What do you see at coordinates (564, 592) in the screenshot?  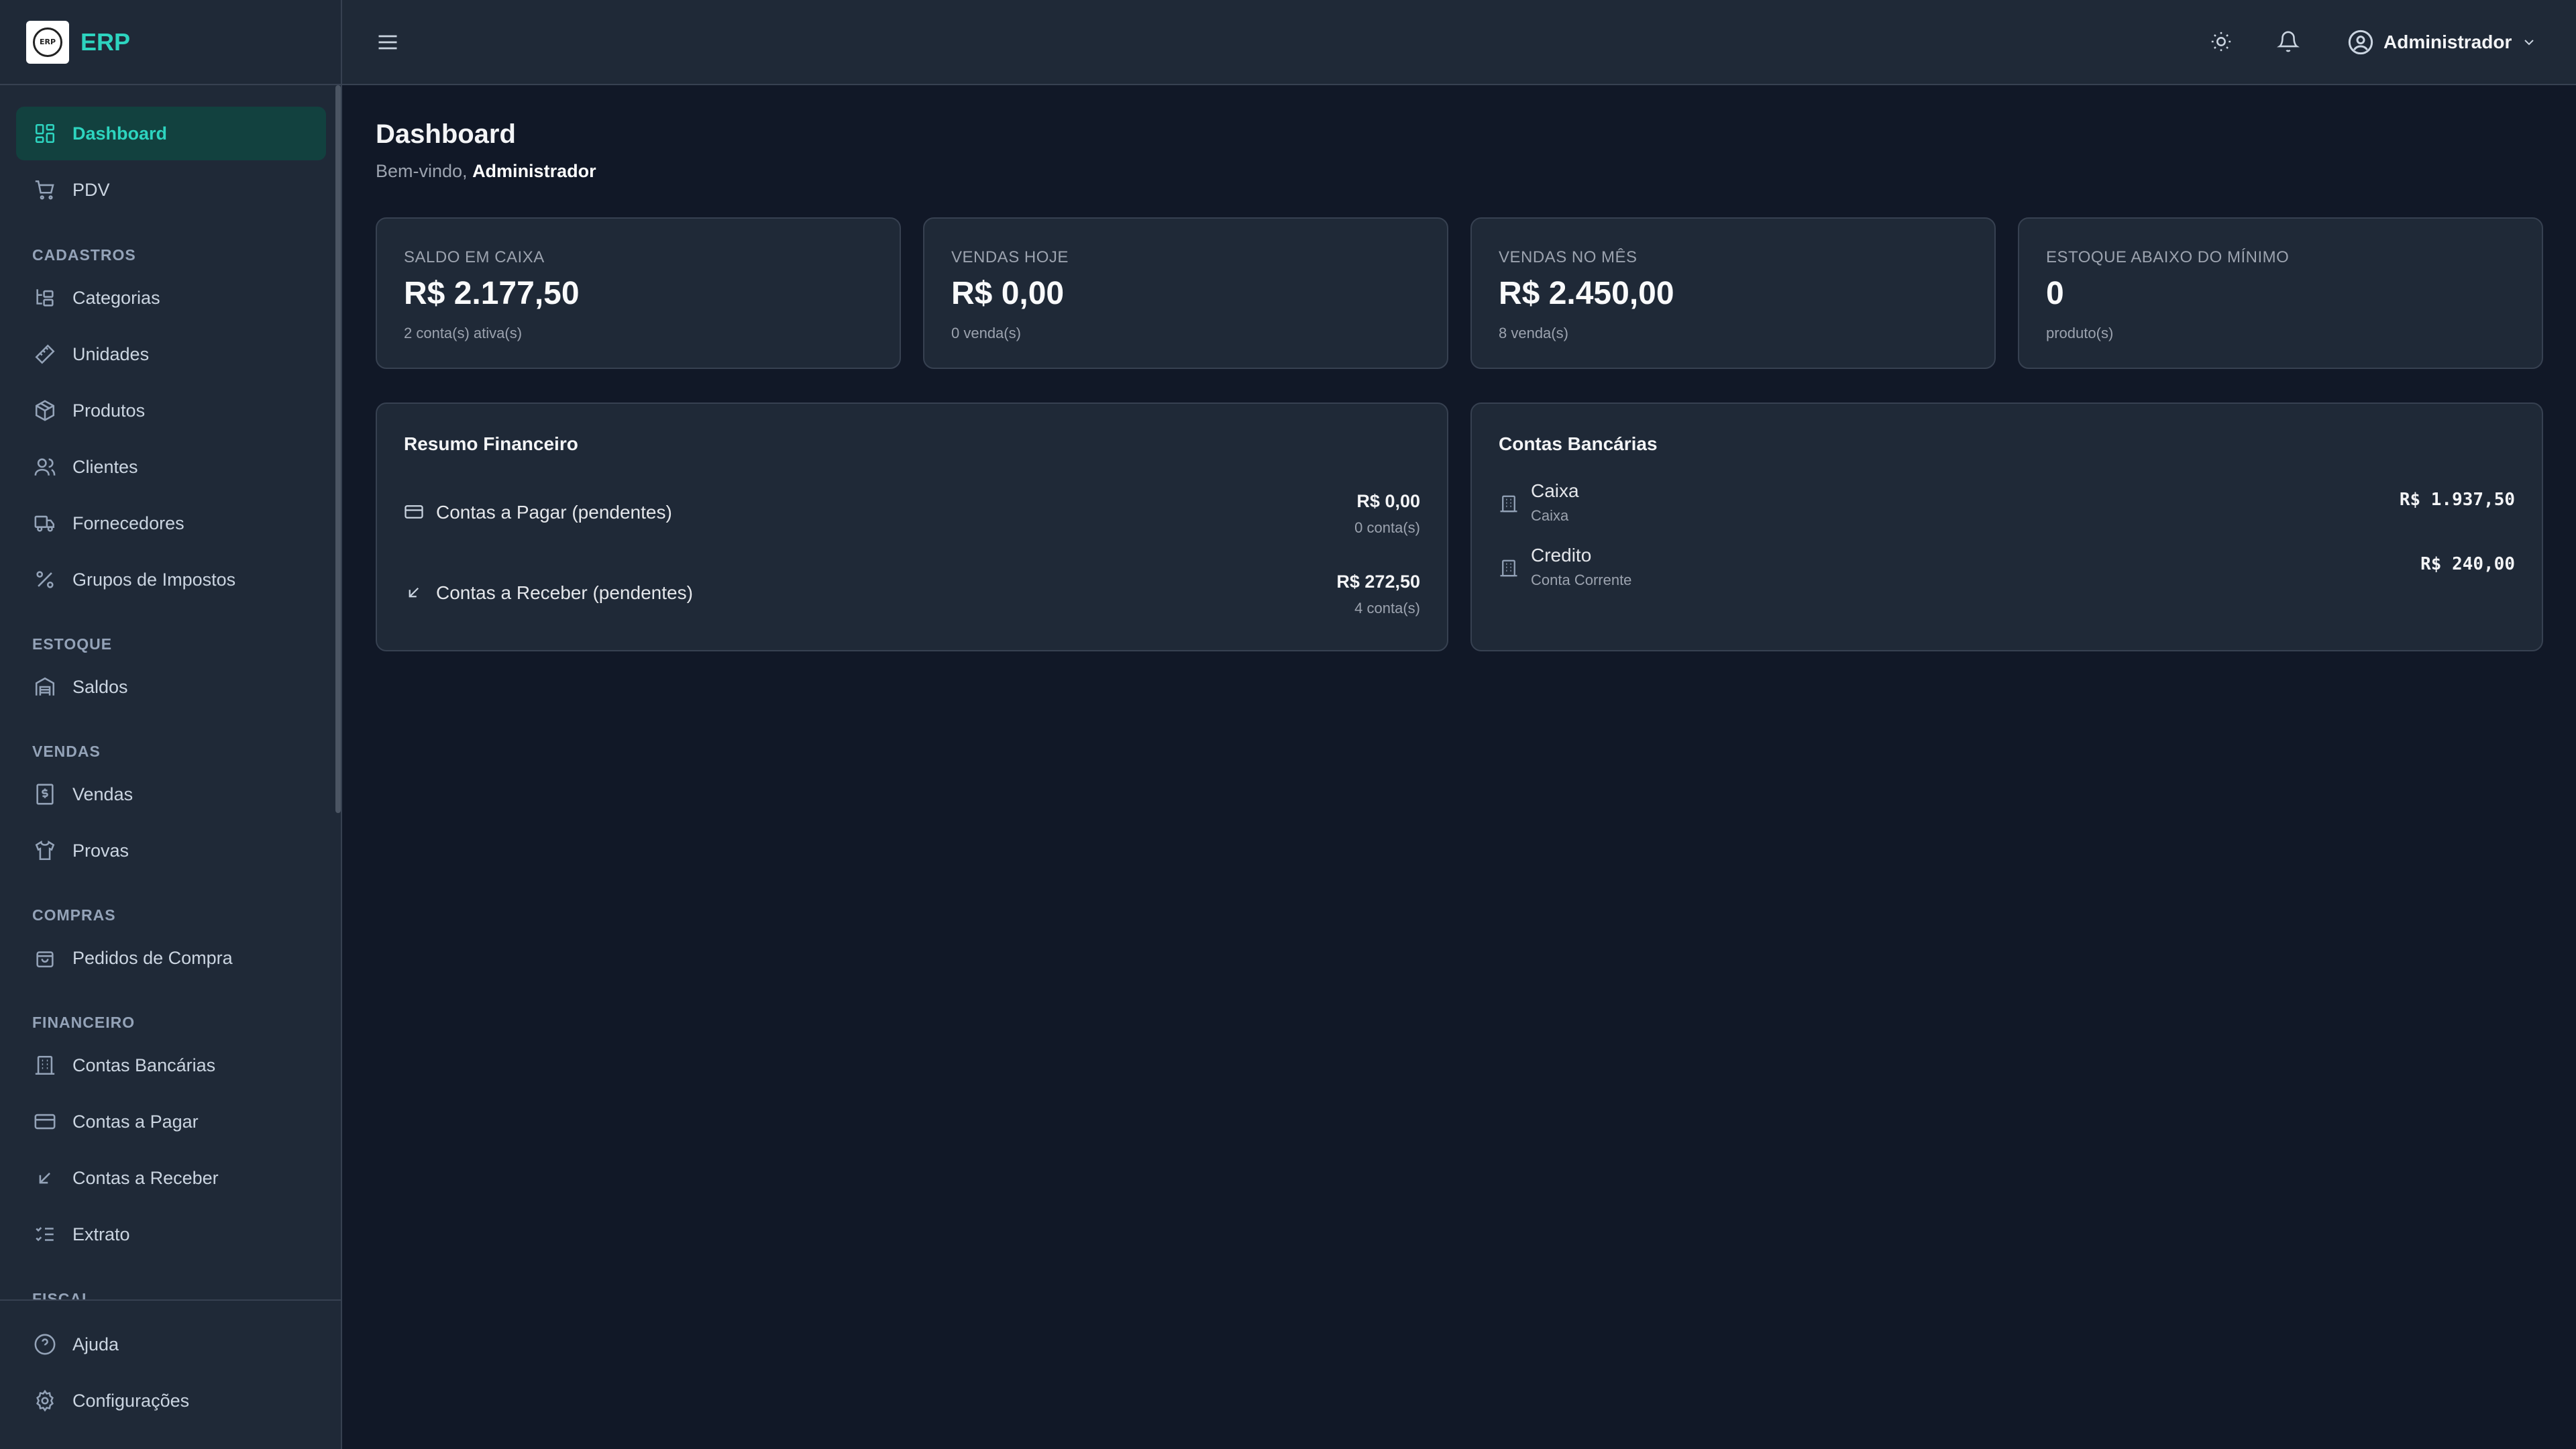 I see `financial-row-label: Contas a Receber (pendentes)` at bounding box center [564, 592].